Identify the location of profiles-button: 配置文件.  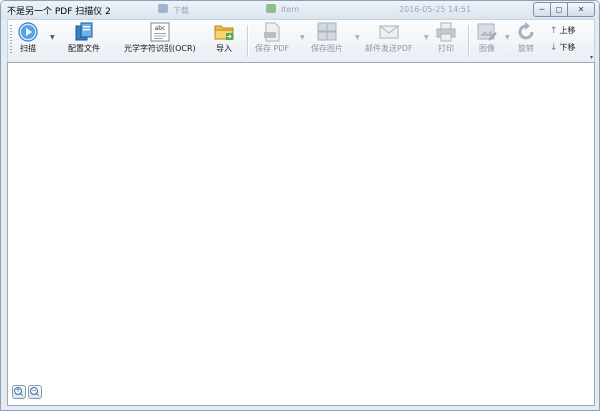
(84, 38).